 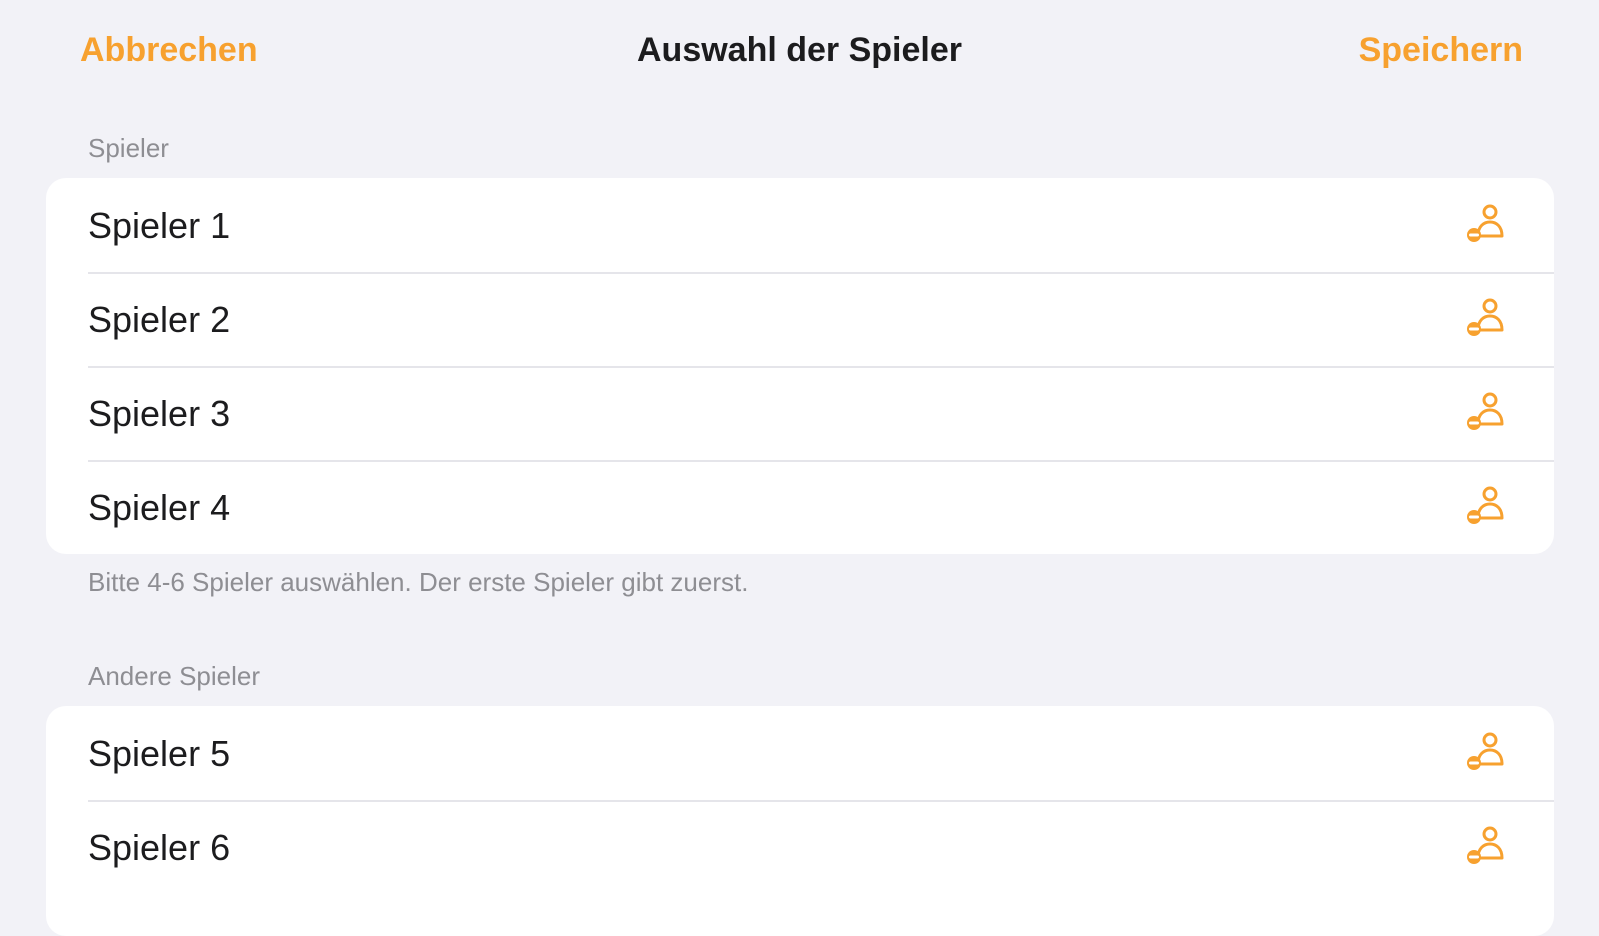 I want to click on player-name: Spieler 5, so click(x=159, y=753).